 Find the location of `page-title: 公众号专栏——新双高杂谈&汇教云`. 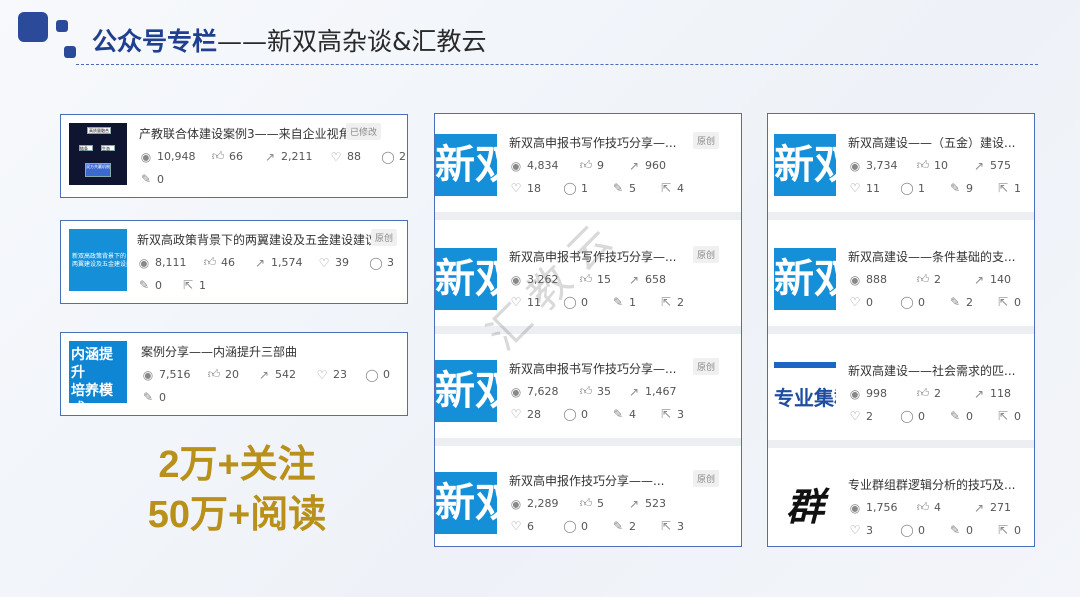

page-title: 公众号专栏——新双高杂谈&汇教云 is located at coordinates (289, 40).